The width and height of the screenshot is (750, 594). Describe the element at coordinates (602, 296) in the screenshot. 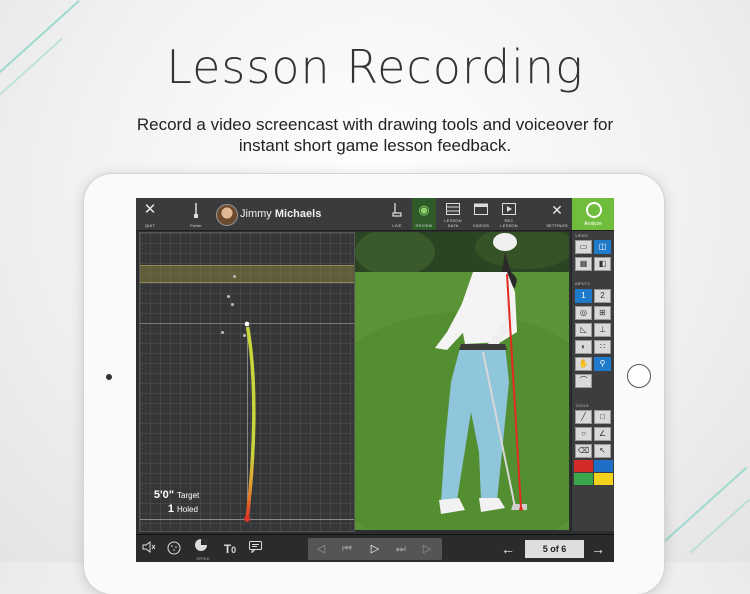

I see `camera-2-button: 2` at that location.